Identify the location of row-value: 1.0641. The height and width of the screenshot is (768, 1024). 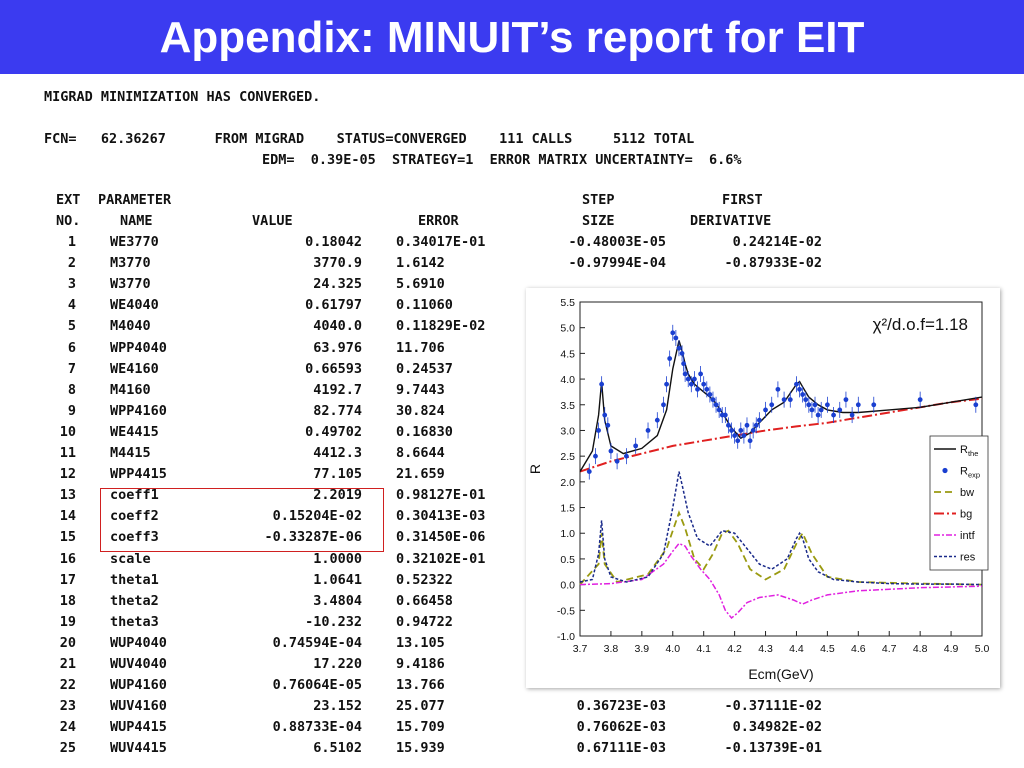
(337, 579).